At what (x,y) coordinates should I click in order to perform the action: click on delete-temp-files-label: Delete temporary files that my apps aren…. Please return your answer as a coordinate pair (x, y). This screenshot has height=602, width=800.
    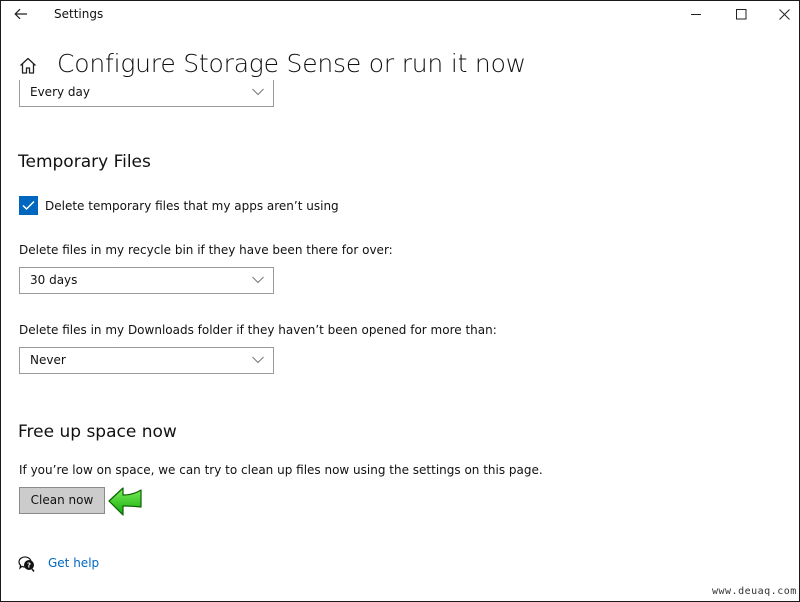
    Looking at the image, I should click on (192, 206).